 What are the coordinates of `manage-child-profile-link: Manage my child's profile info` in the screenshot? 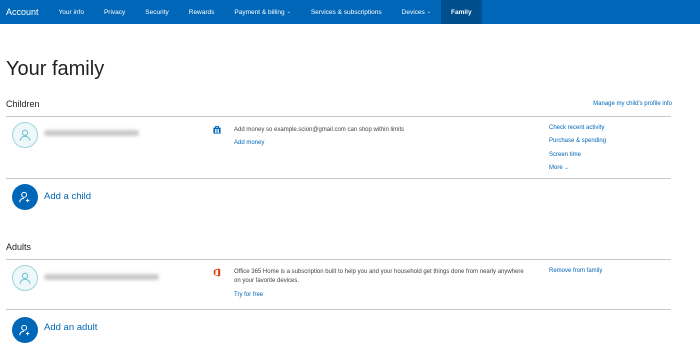 It's located at (632, 104).